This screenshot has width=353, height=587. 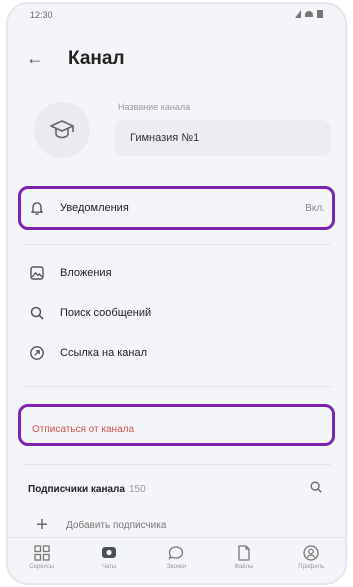 I want to click on channel-info: Название канала Гимназия №1, so click(x=177, y=132).